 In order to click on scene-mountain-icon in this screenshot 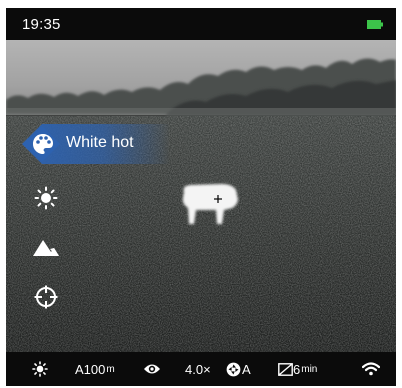, I will do `click(46, 248)`.